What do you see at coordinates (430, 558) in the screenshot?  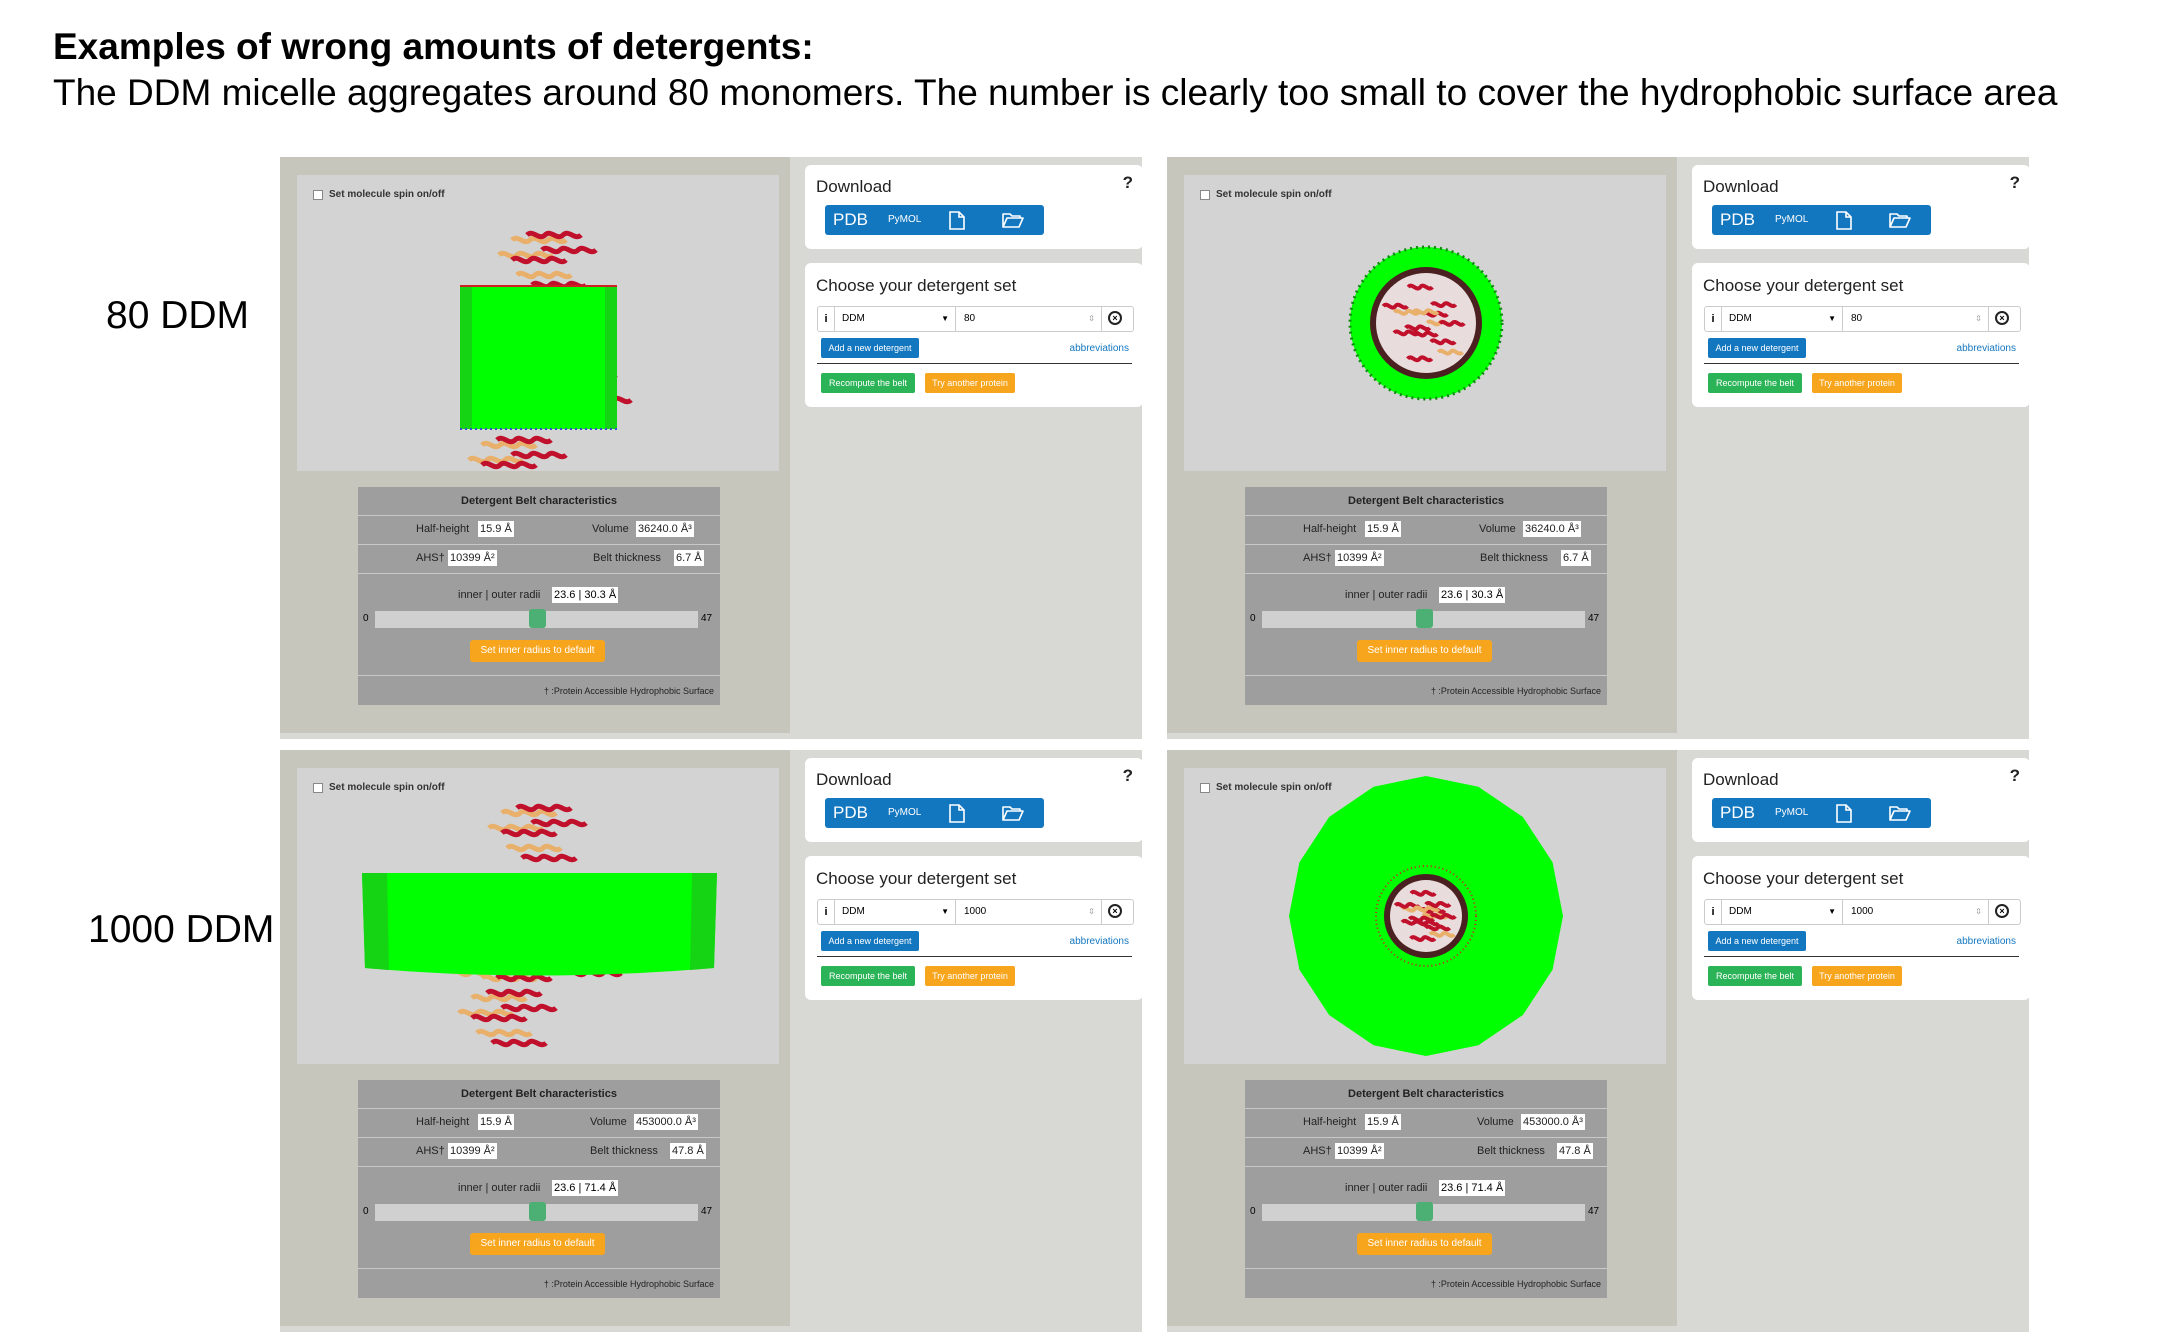 I see `ahs-label: AHS†` at bounding box center [430, 558].